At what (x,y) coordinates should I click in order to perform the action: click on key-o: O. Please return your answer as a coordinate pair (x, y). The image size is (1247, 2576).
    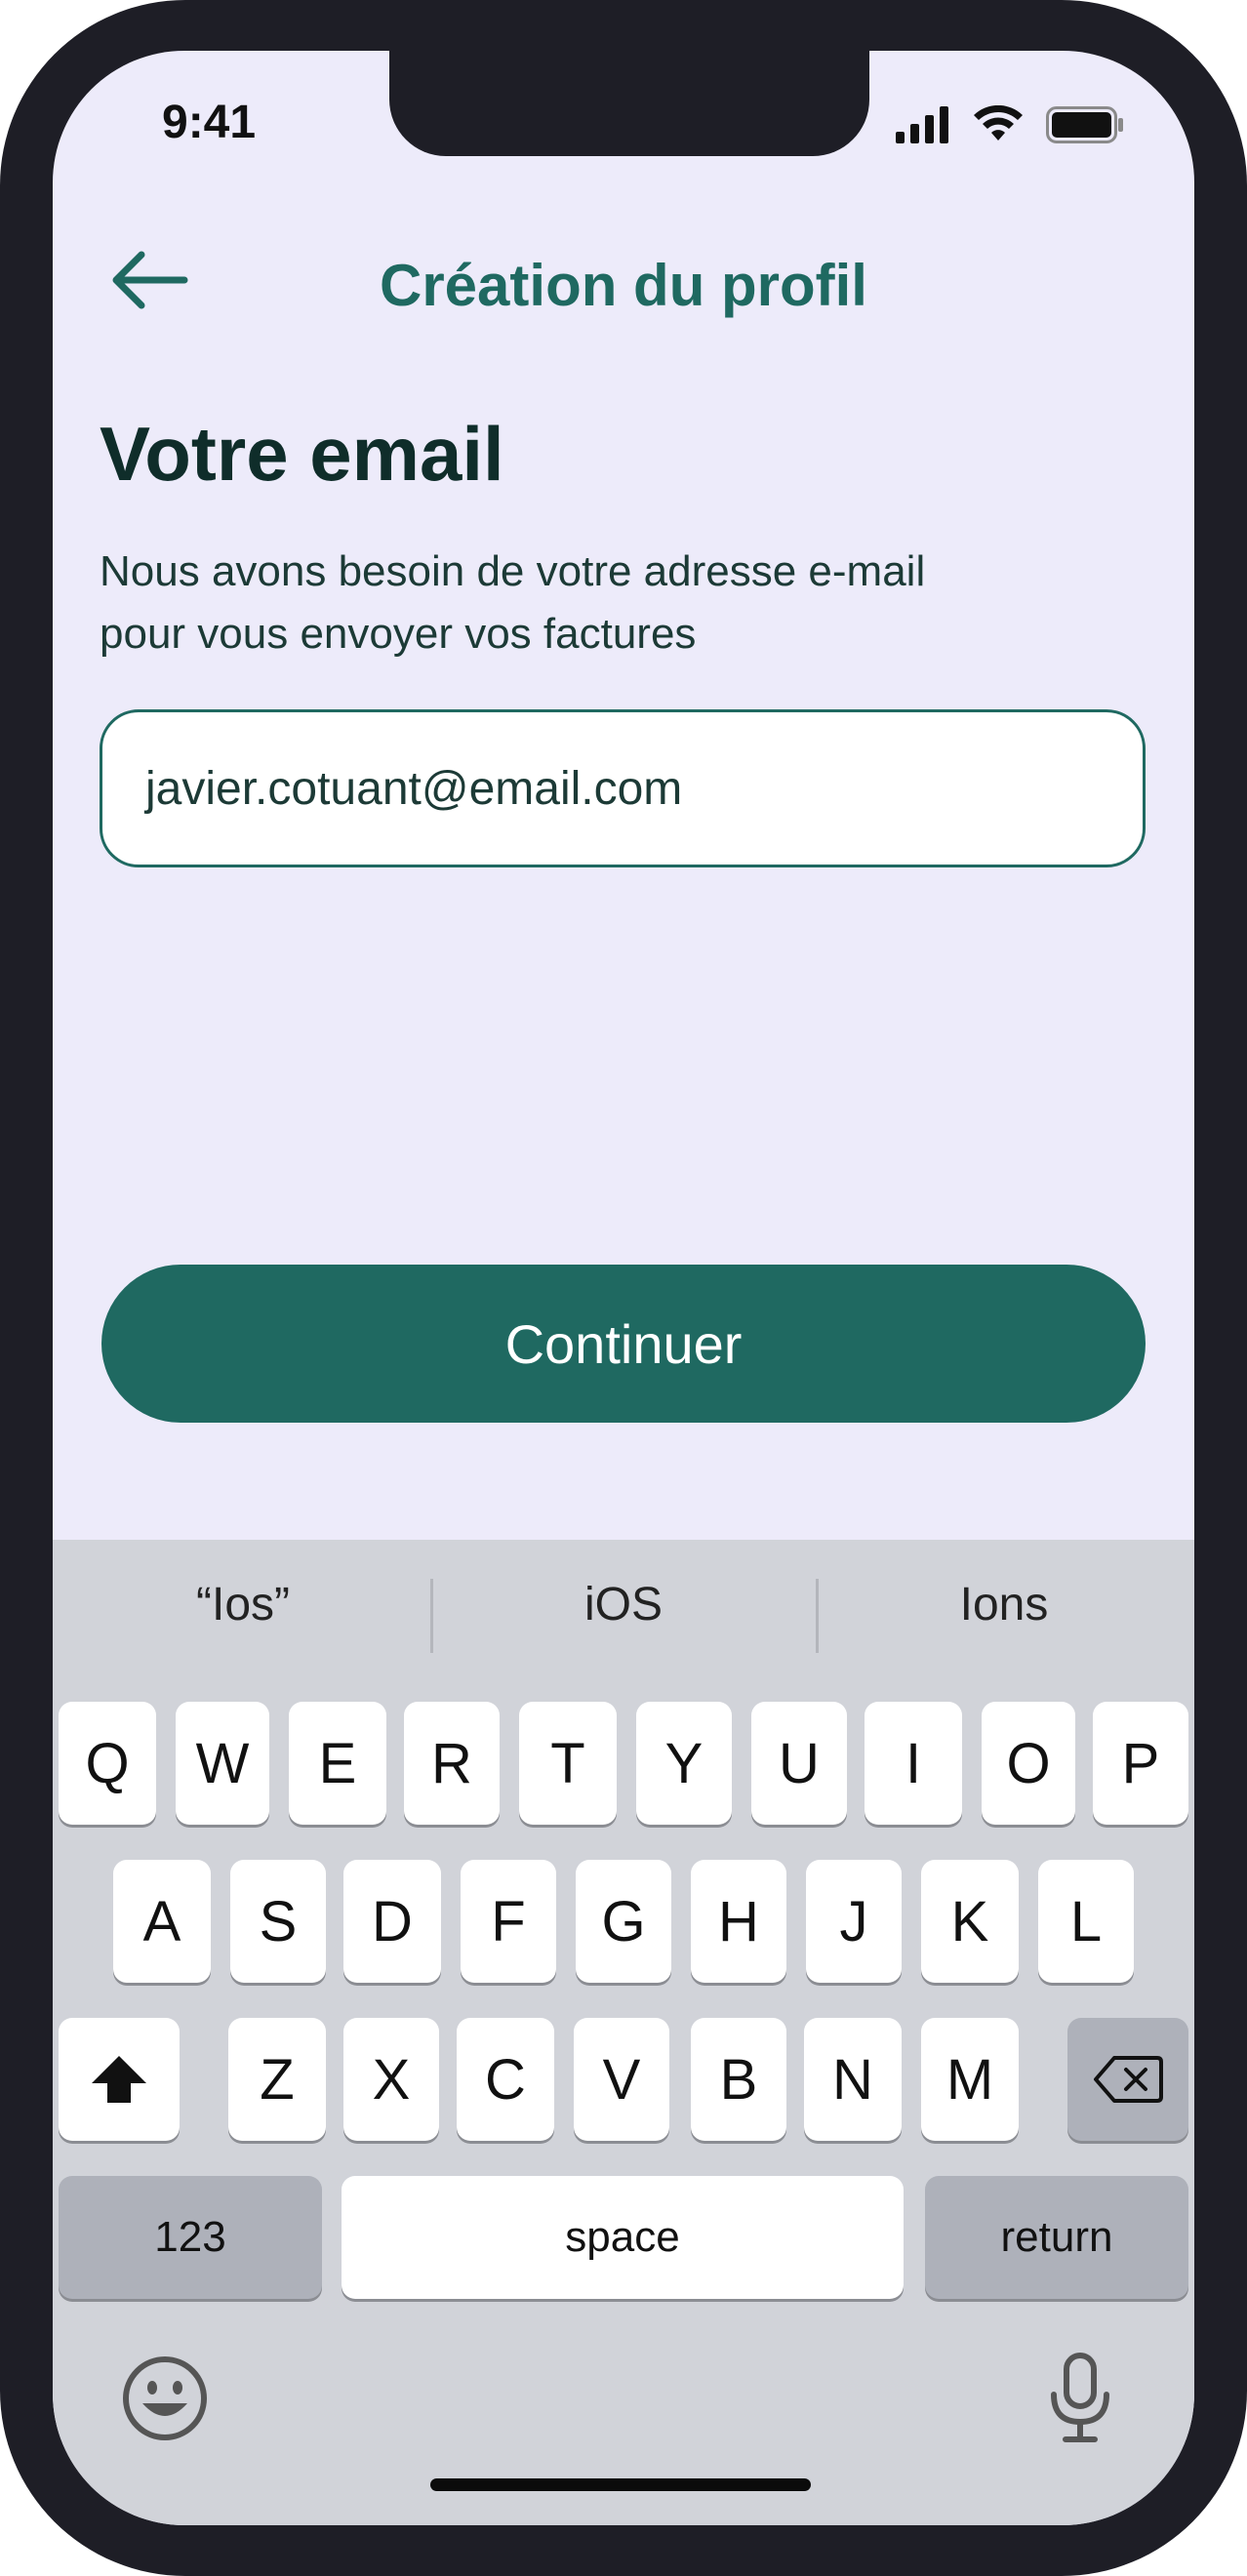
    Looking at the image, I should click on (1028, 1763).